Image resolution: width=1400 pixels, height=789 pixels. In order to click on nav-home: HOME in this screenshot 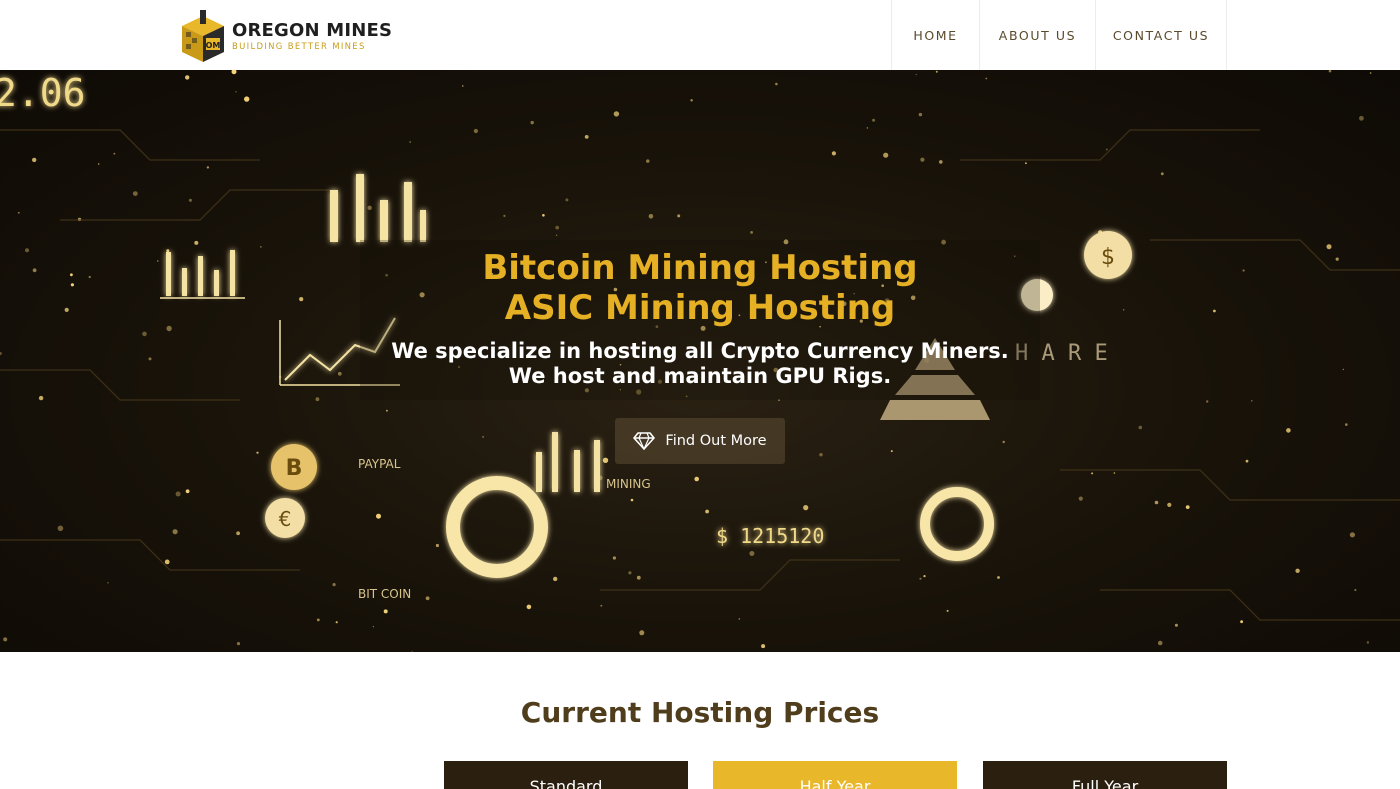, I will do `click(935, 35)`.